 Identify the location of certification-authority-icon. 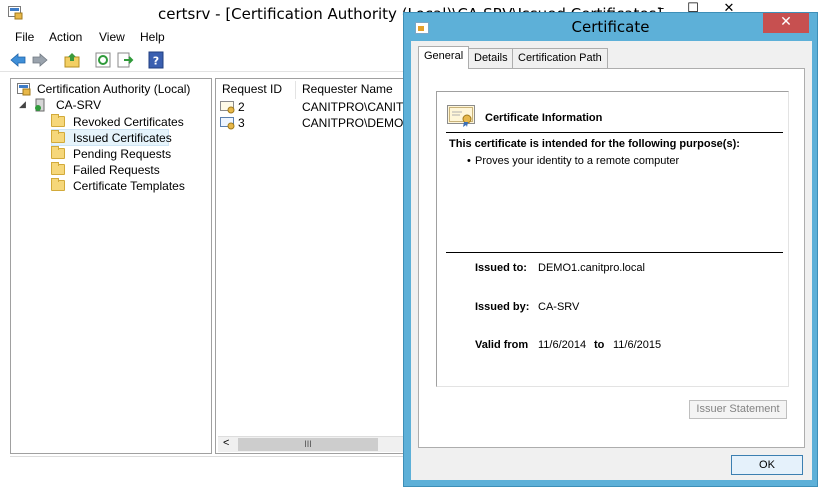
(24, 89).